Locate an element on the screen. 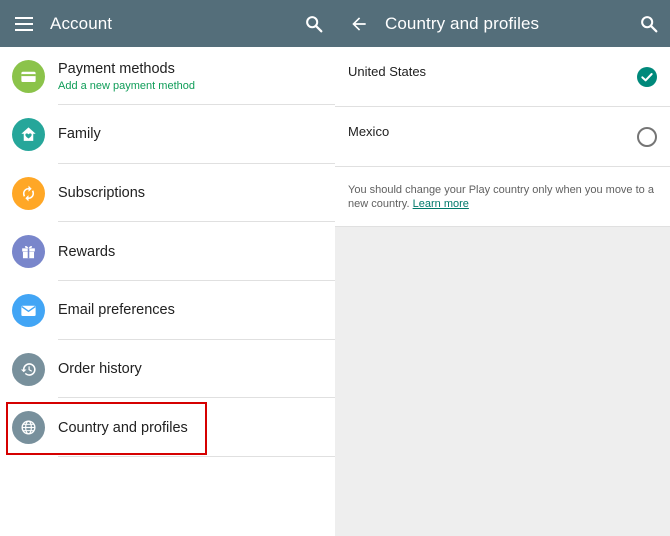  menu-item-label: Subscriptions is located at coordinates (102, 193).